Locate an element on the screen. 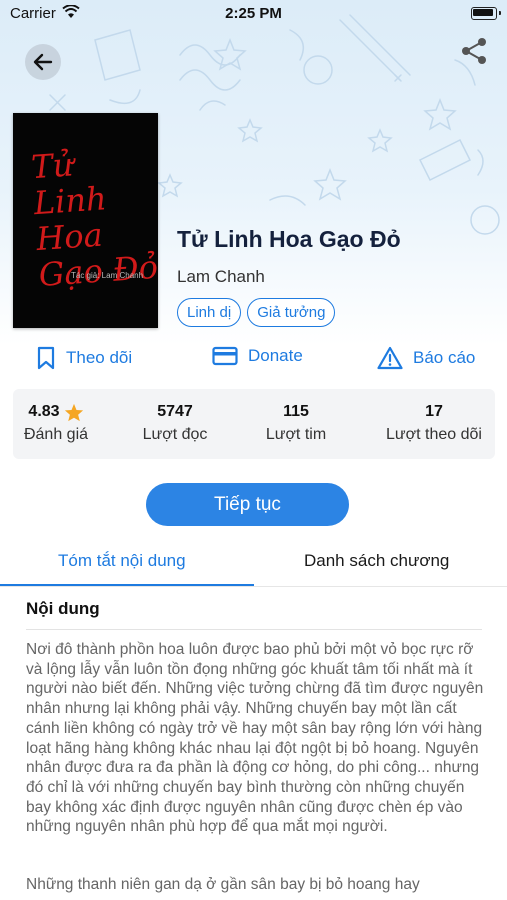 The image size is (507, 900). tab-summary: Tóm tắt nội dung is located at coordinates (122, 561).